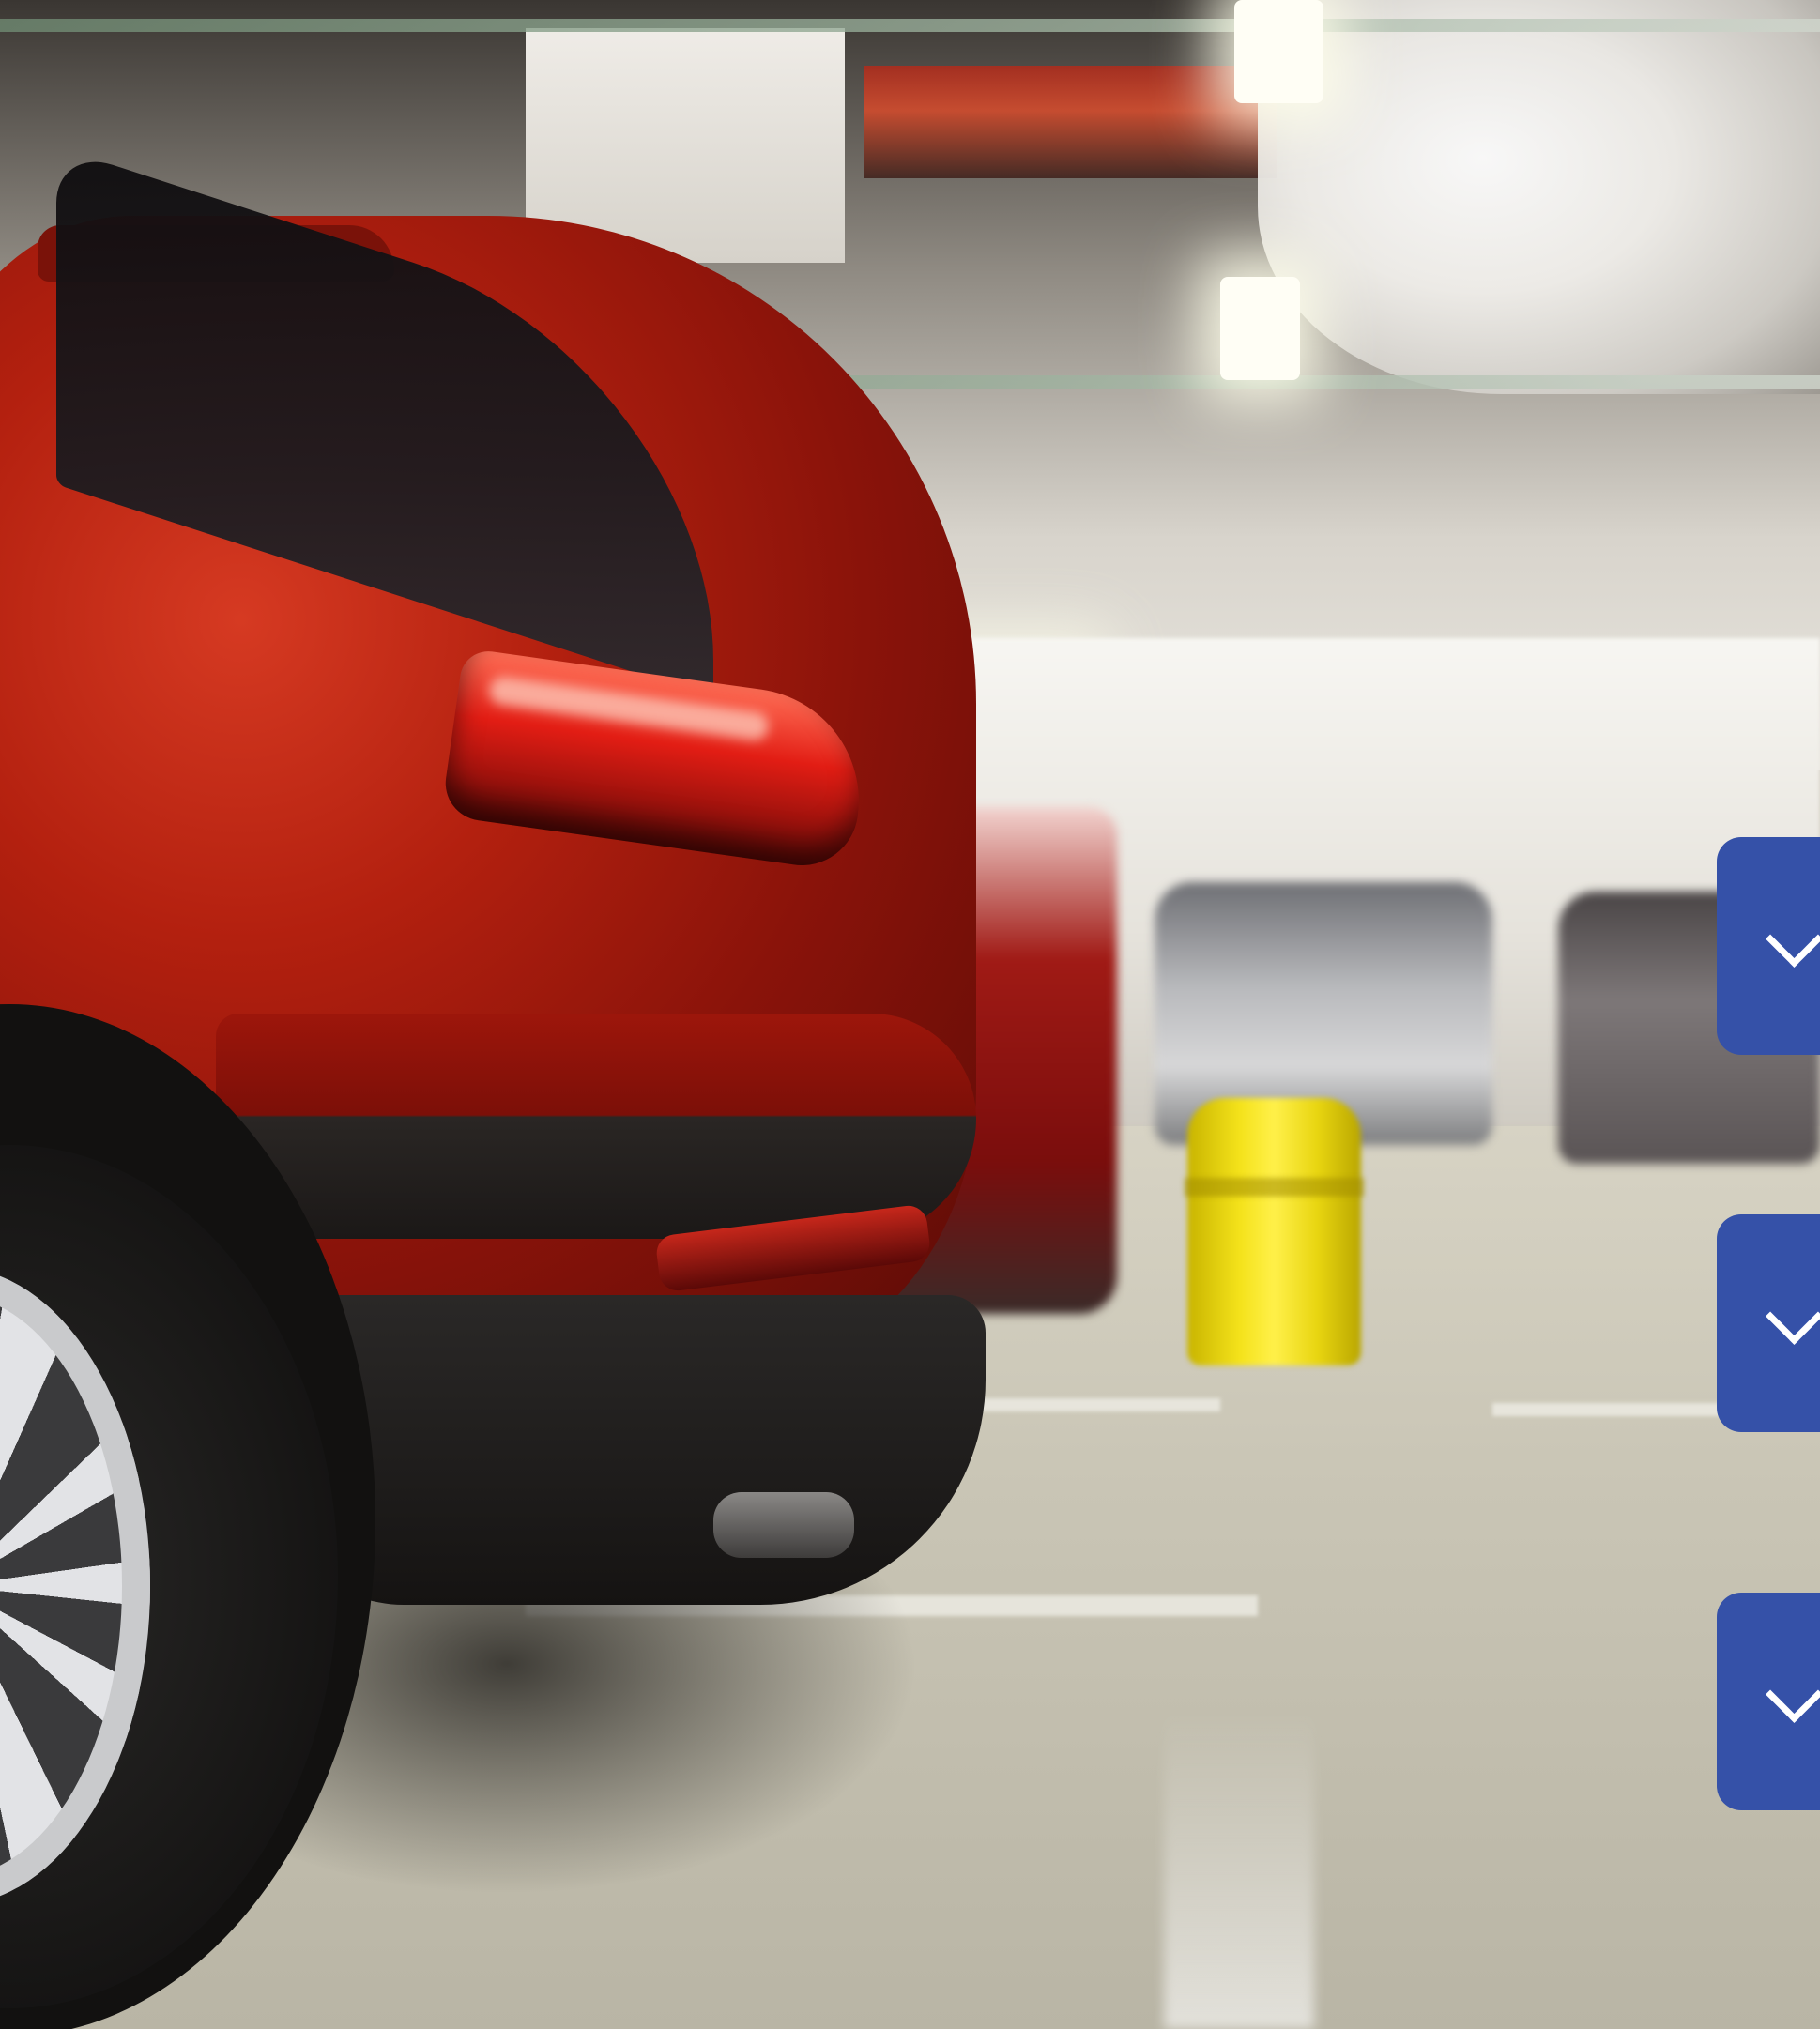 The image size is (1820, 2029). What do you see at coordinates (1070, 122) in the screenshot?
I see `ceiling-beam` at bounding box center [1070, 122].